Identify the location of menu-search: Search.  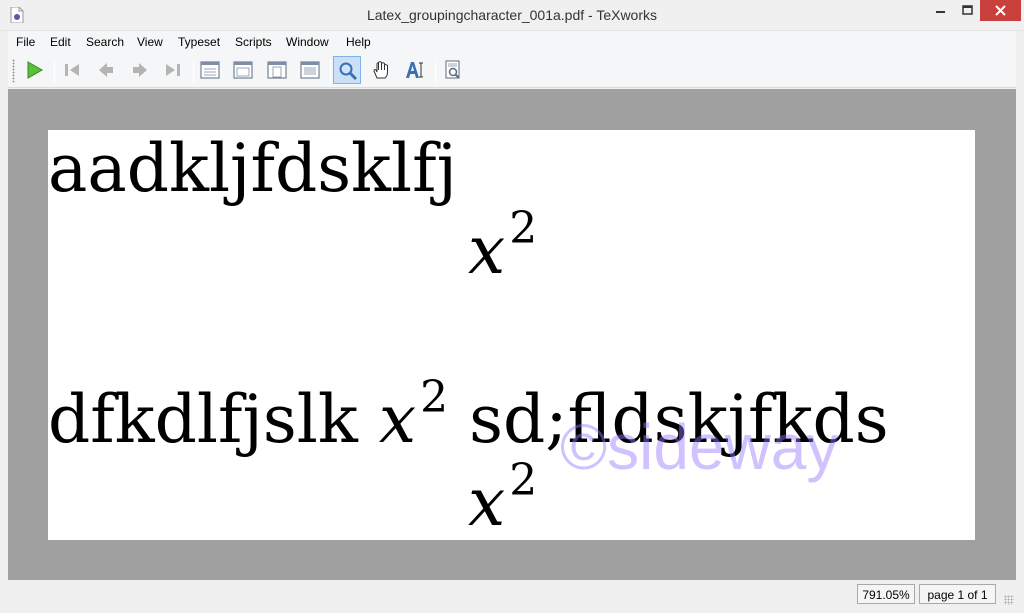
(105, 42).